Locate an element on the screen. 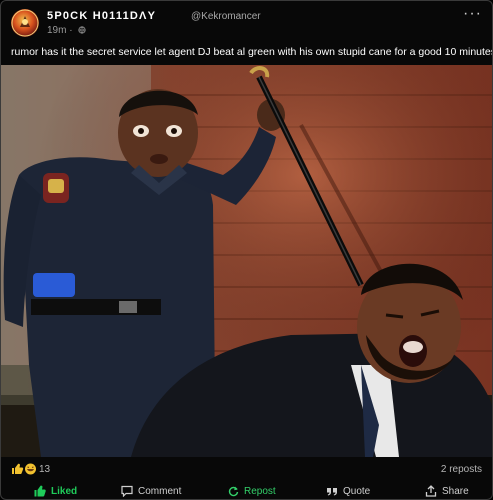 The width and height of the screenshot is (493, 500). reaction-icons is located at coordinates (24, 469).